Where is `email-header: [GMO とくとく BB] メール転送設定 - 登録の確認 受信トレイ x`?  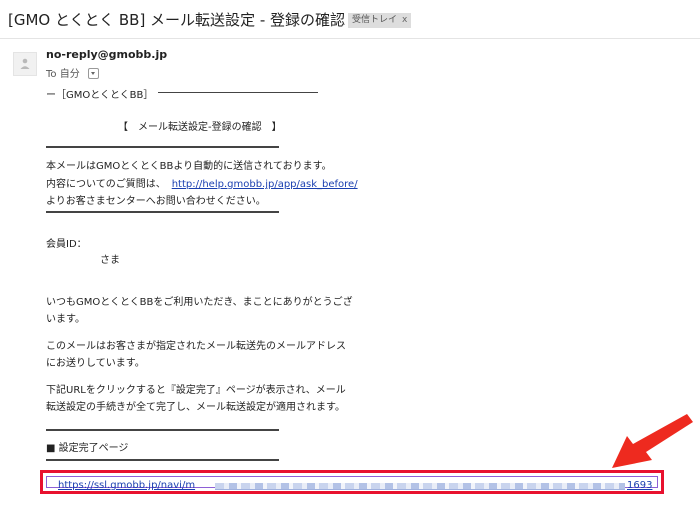
email-header: [GMO とくとく BB] メール転送設定 - 登録の確認 受信トレイ x is located at coordinates (350, 18).